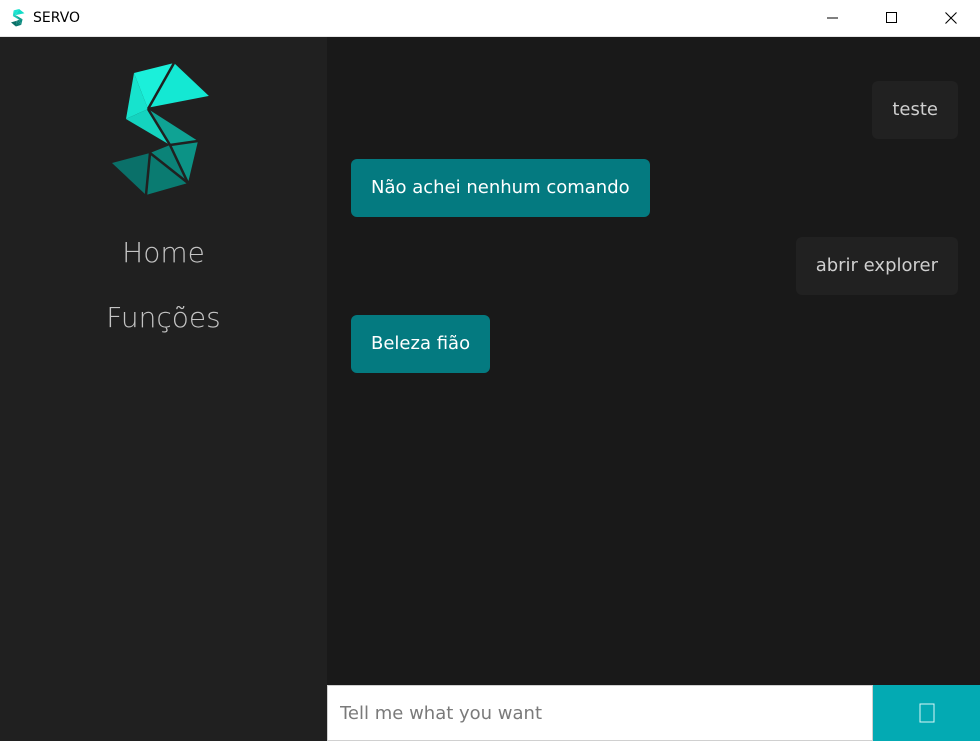 The image size is (980, 741). What do you see at coordinates (876, 266) in the screenshot?
I see `user-message: abrir explorer` at bounding box center [876, 266].